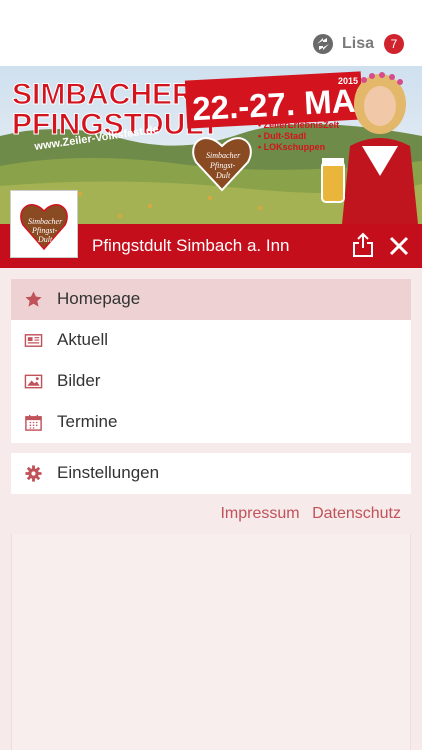 The width and height of the screenshot is (422, 750). Describe the element at coordinates (306, 514) in the screenshot. I see `footer-links: Impressum Datenschutz` at that location.